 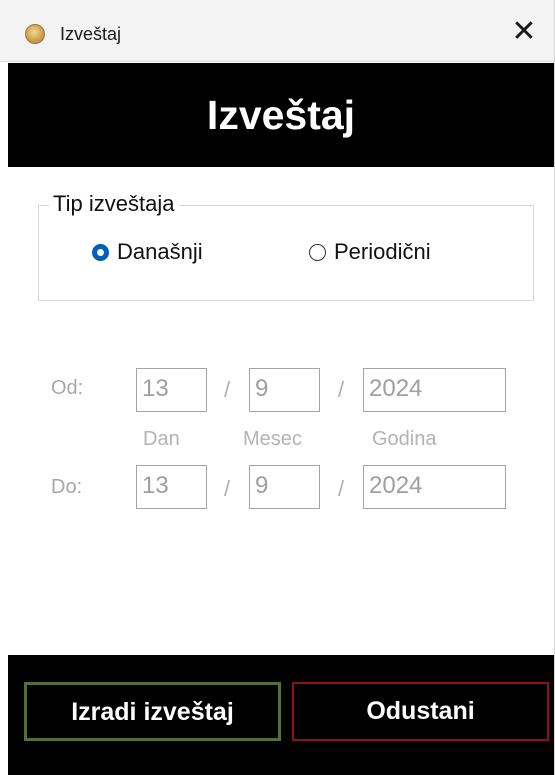 I want to click on to-day-field: 13, so click(x=171, y=487).